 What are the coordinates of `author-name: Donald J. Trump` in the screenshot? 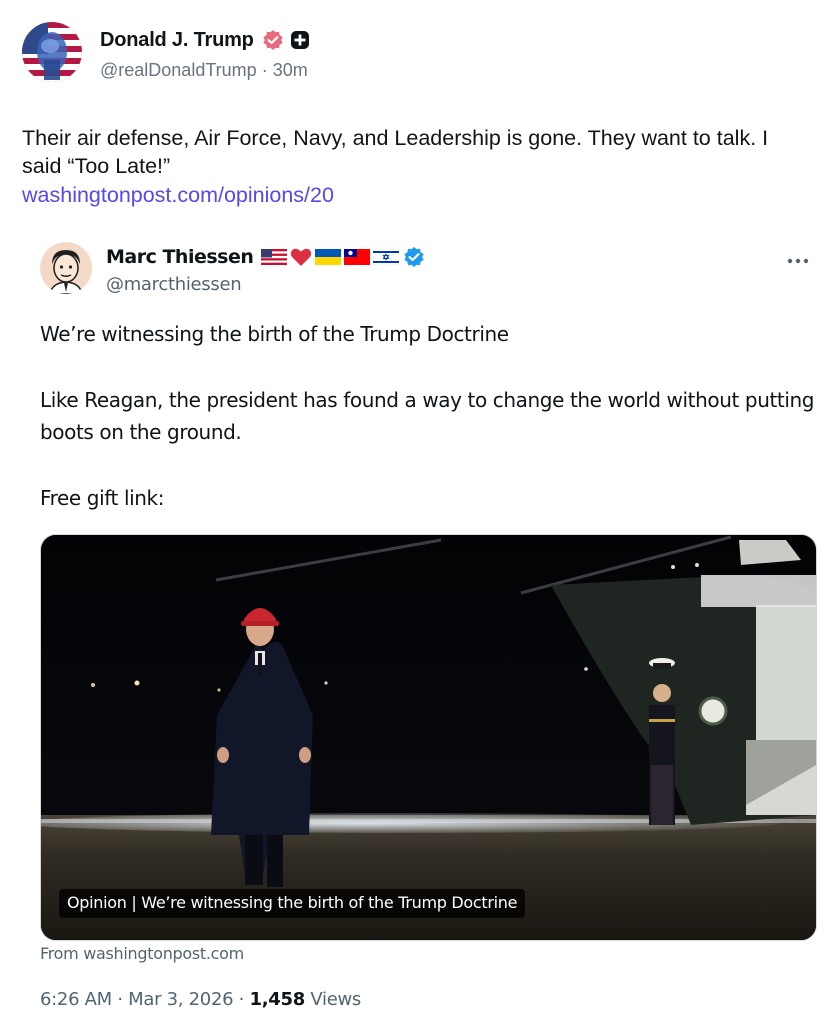 It's located at (177, 40).